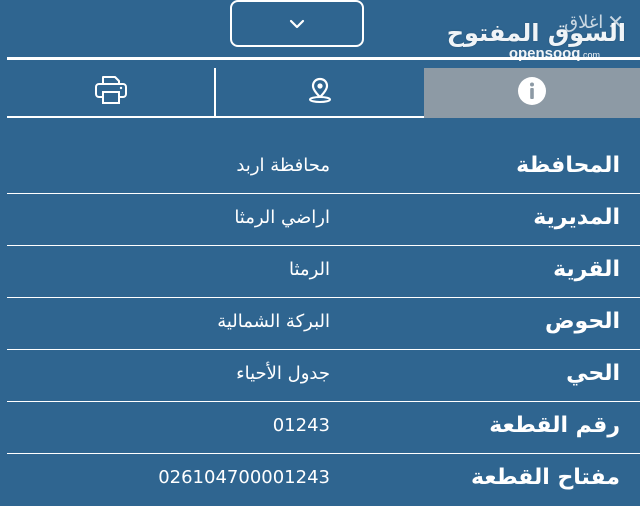  I want to click on detail-row-neighborhood: الحي جدول الأحياء, so click(323, 376).